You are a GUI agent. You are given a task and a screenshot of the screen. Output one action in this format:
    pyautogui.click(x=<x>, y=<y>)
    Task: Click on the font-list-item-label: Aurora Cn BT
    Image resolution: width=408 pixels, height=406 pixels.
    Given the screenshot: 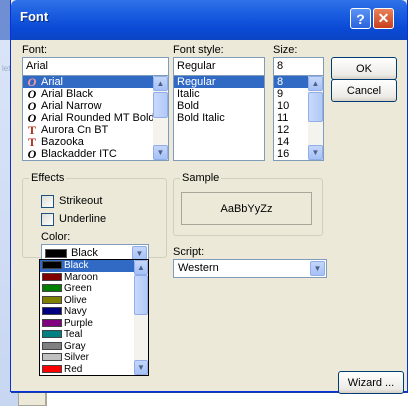 What is the action you would take?
    pyautogui.click(x=75, y=130)
    